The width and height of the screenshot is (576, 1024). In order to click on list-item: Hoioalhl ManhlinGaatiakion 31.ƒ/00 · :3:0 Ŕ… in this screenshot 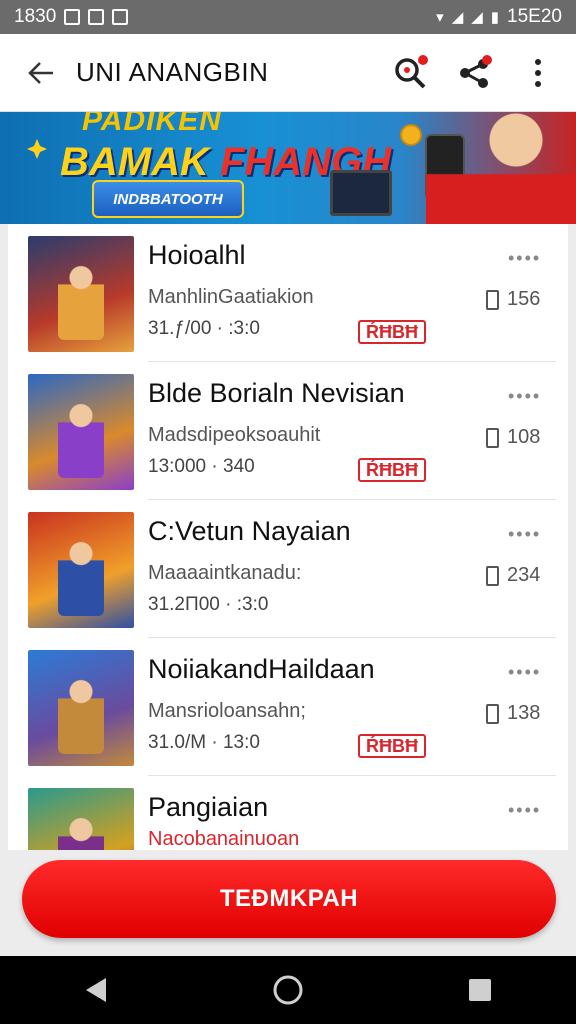, I will do `click(288, 293)`.